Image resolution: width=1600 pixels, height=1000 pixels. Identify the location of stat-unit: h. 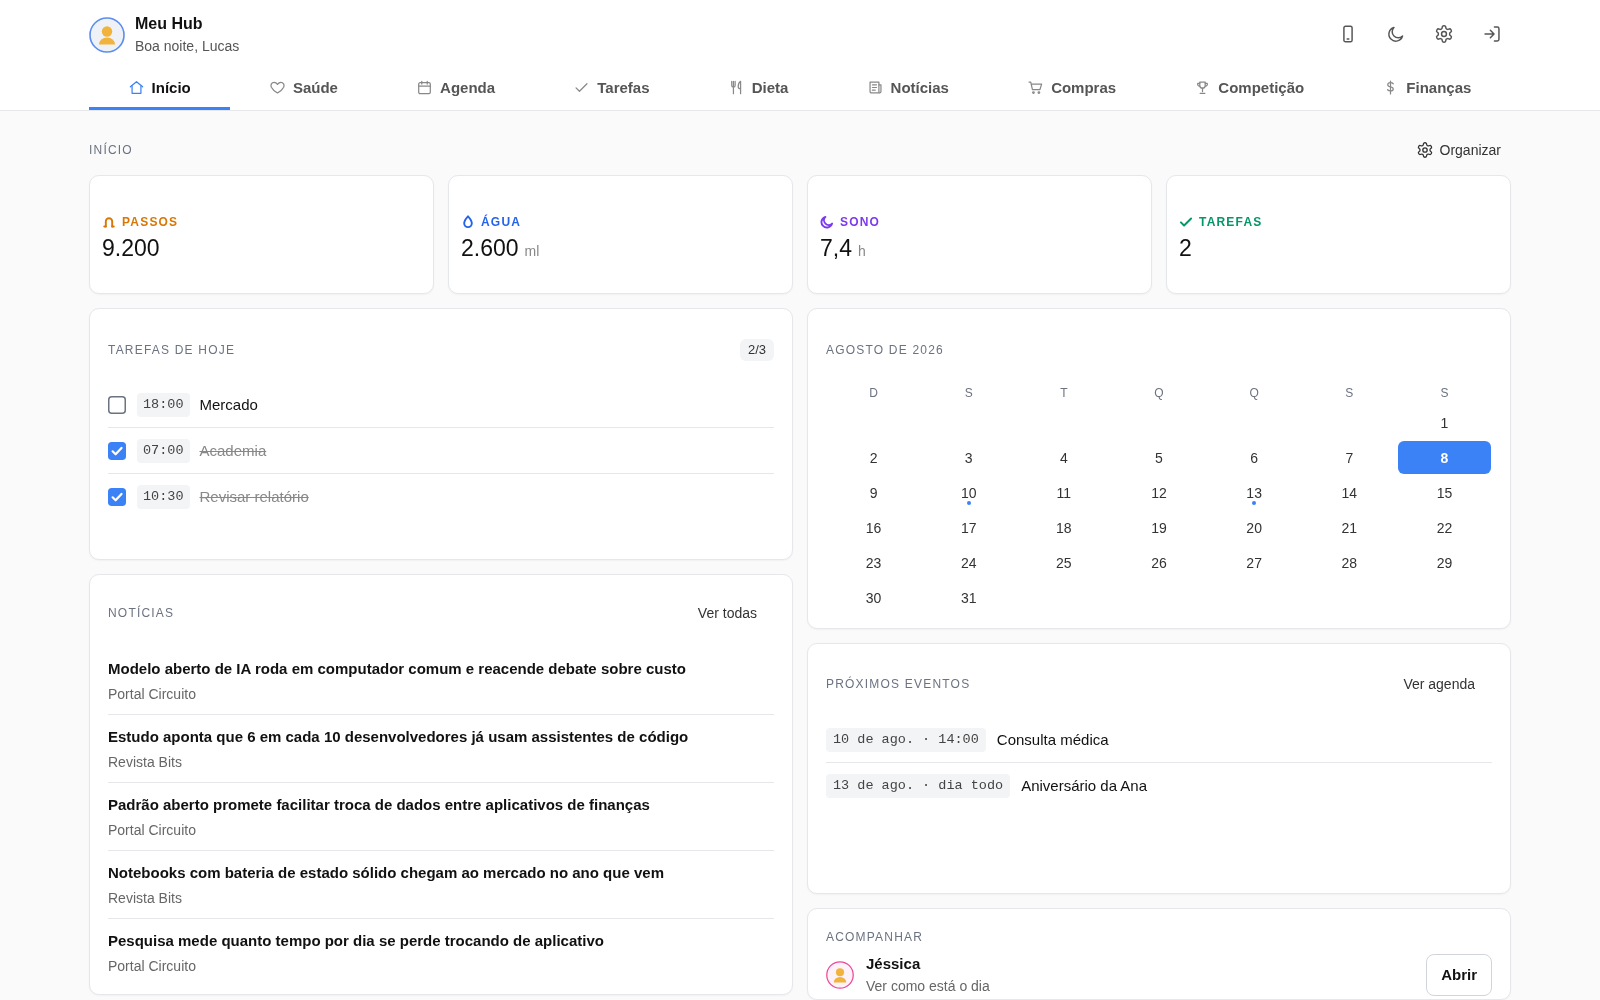
(862, 251).